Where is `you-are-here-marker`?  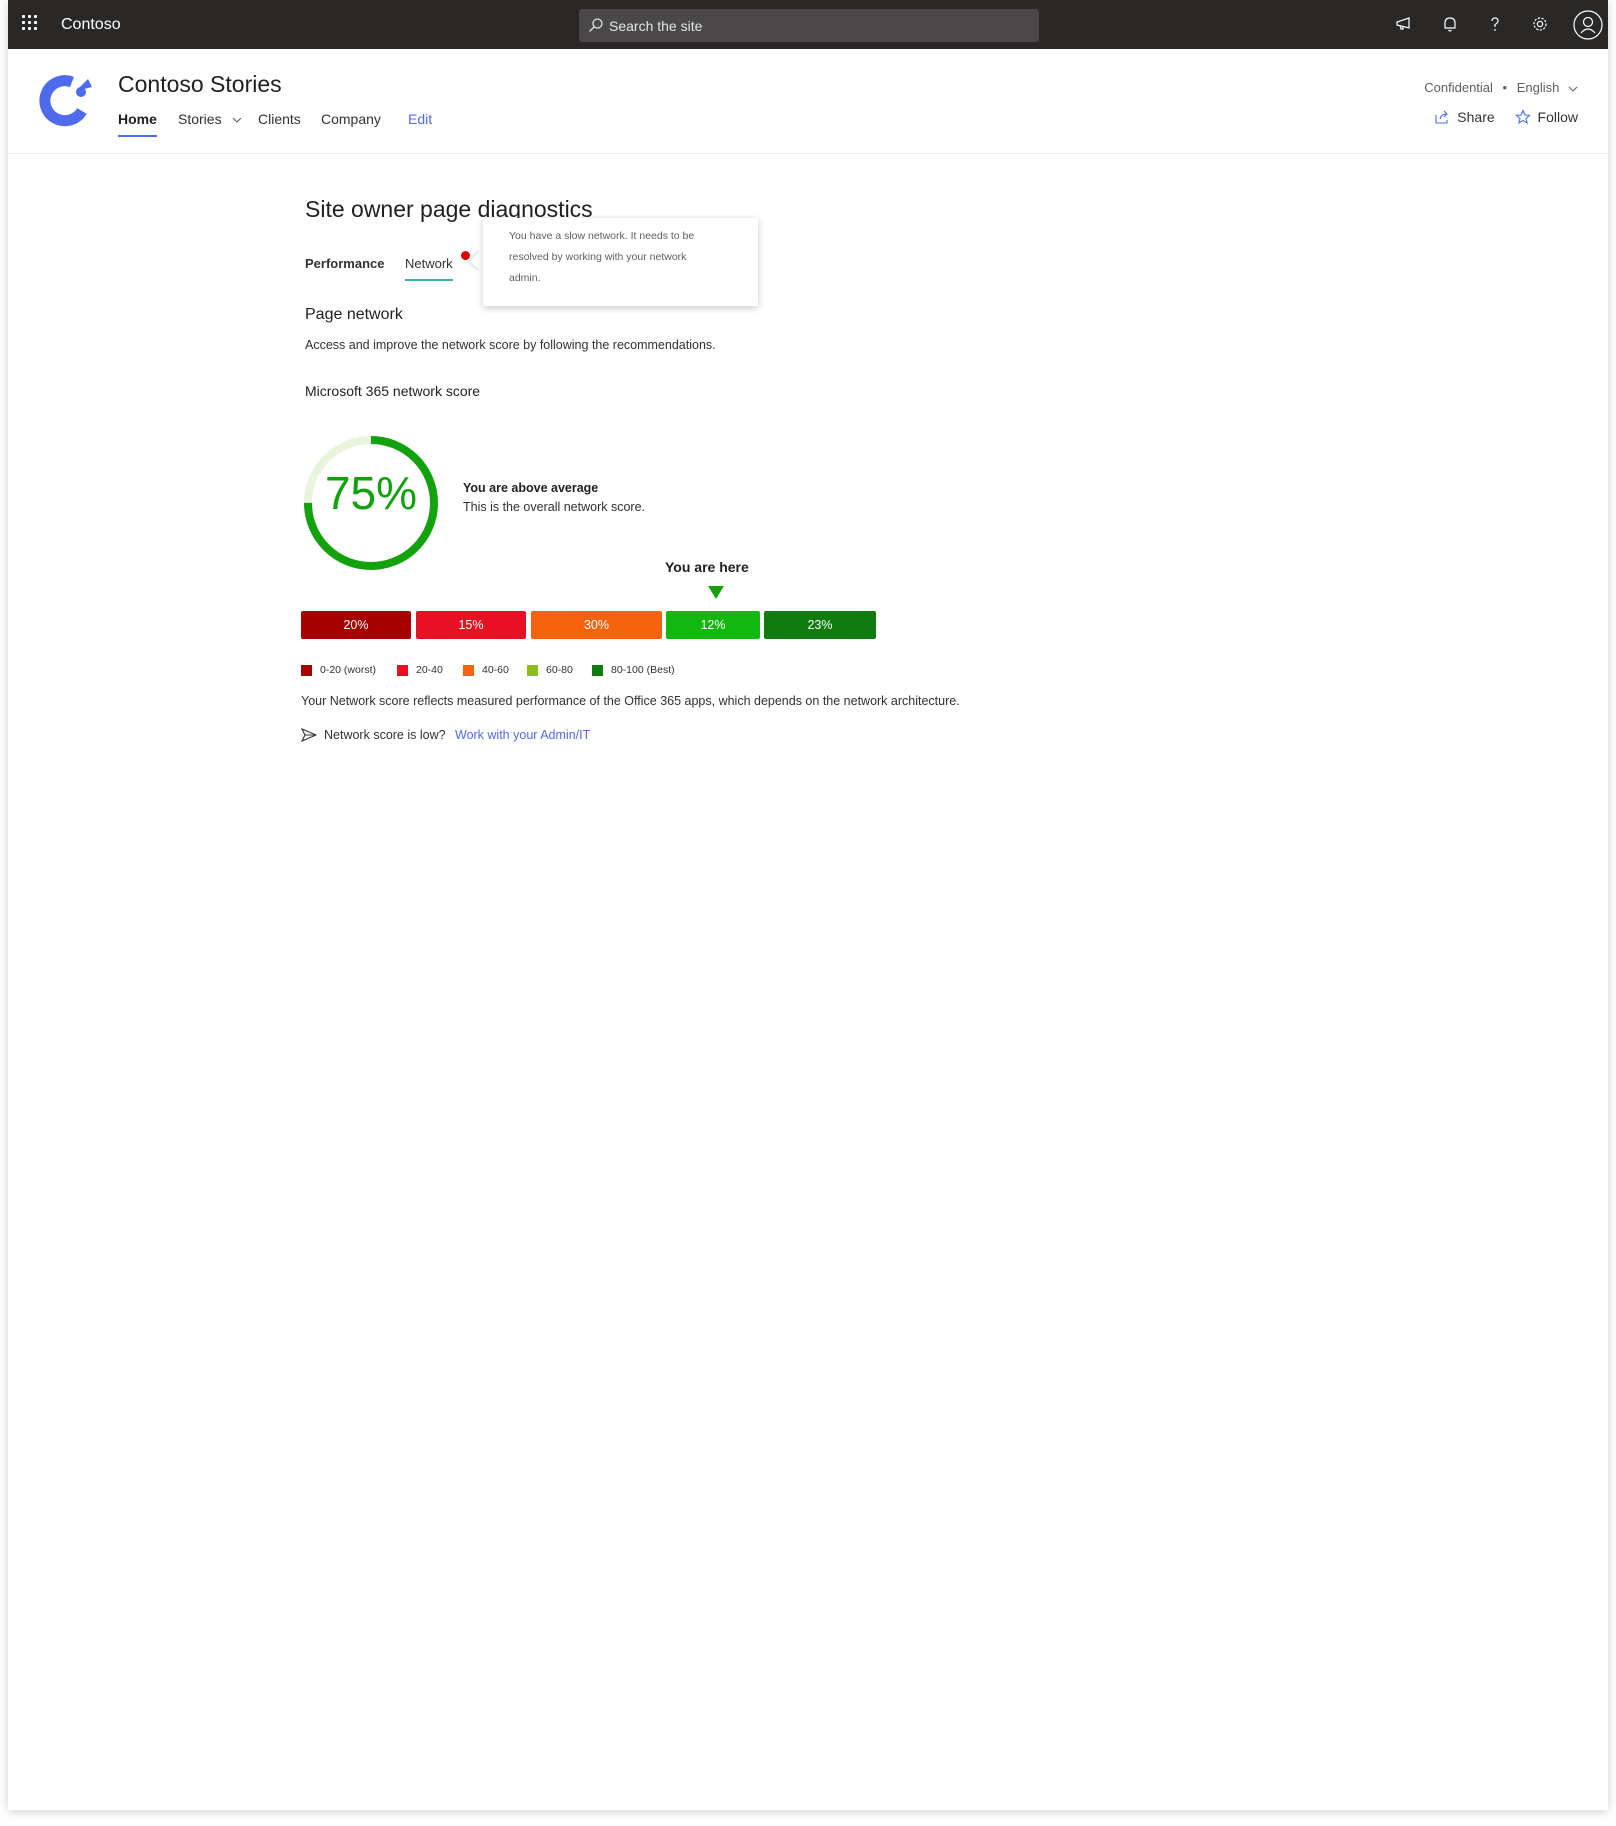 you-are-here-marker is located at coordinates (716, 592).